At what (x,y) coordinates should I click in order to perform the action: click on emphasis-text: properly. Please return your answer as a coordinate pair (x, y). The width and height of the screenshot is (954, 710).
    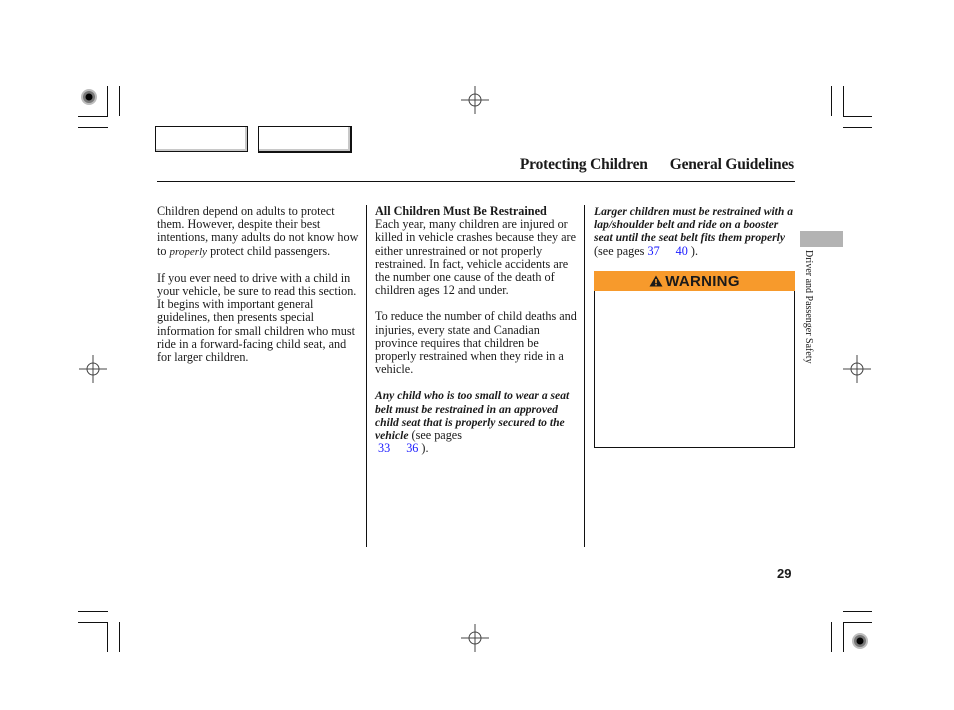
    Looking at the image, I should click on (188, 251).